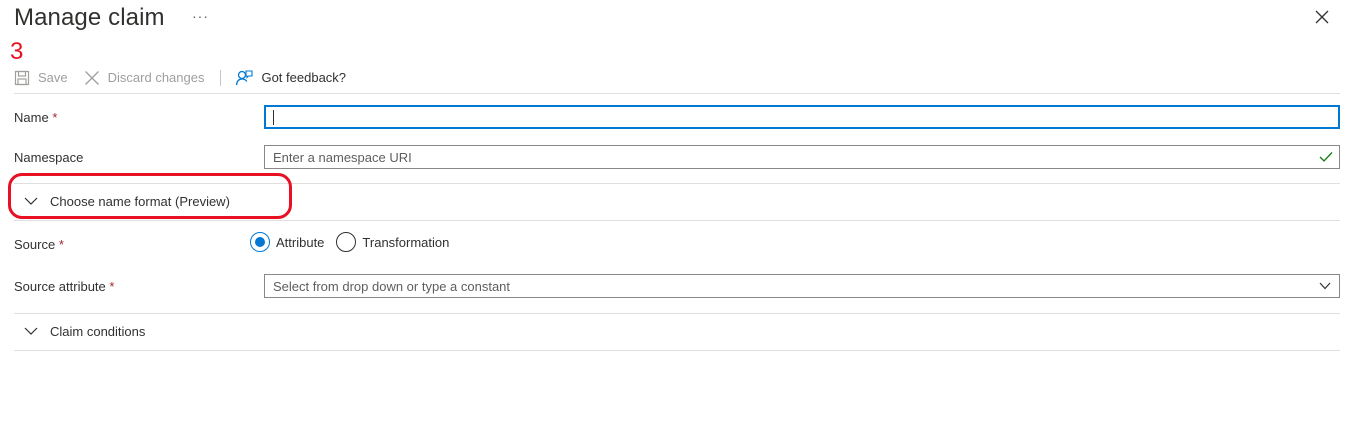 This screenshot has height=446, width=1347. Describe the element at coordinates (49, 157) in the screenshot. I see `namespace-label: Namespace` at that location.